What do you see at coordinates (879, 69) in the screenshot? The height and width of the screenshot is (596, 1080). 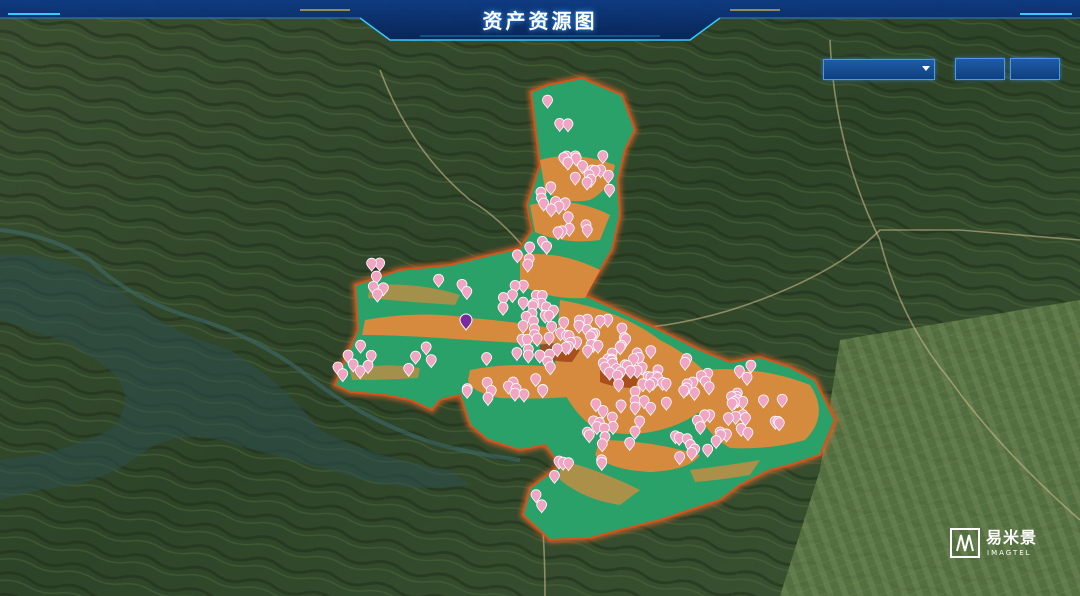 I see `layer-dropdown` at bounding box center [879, 69].